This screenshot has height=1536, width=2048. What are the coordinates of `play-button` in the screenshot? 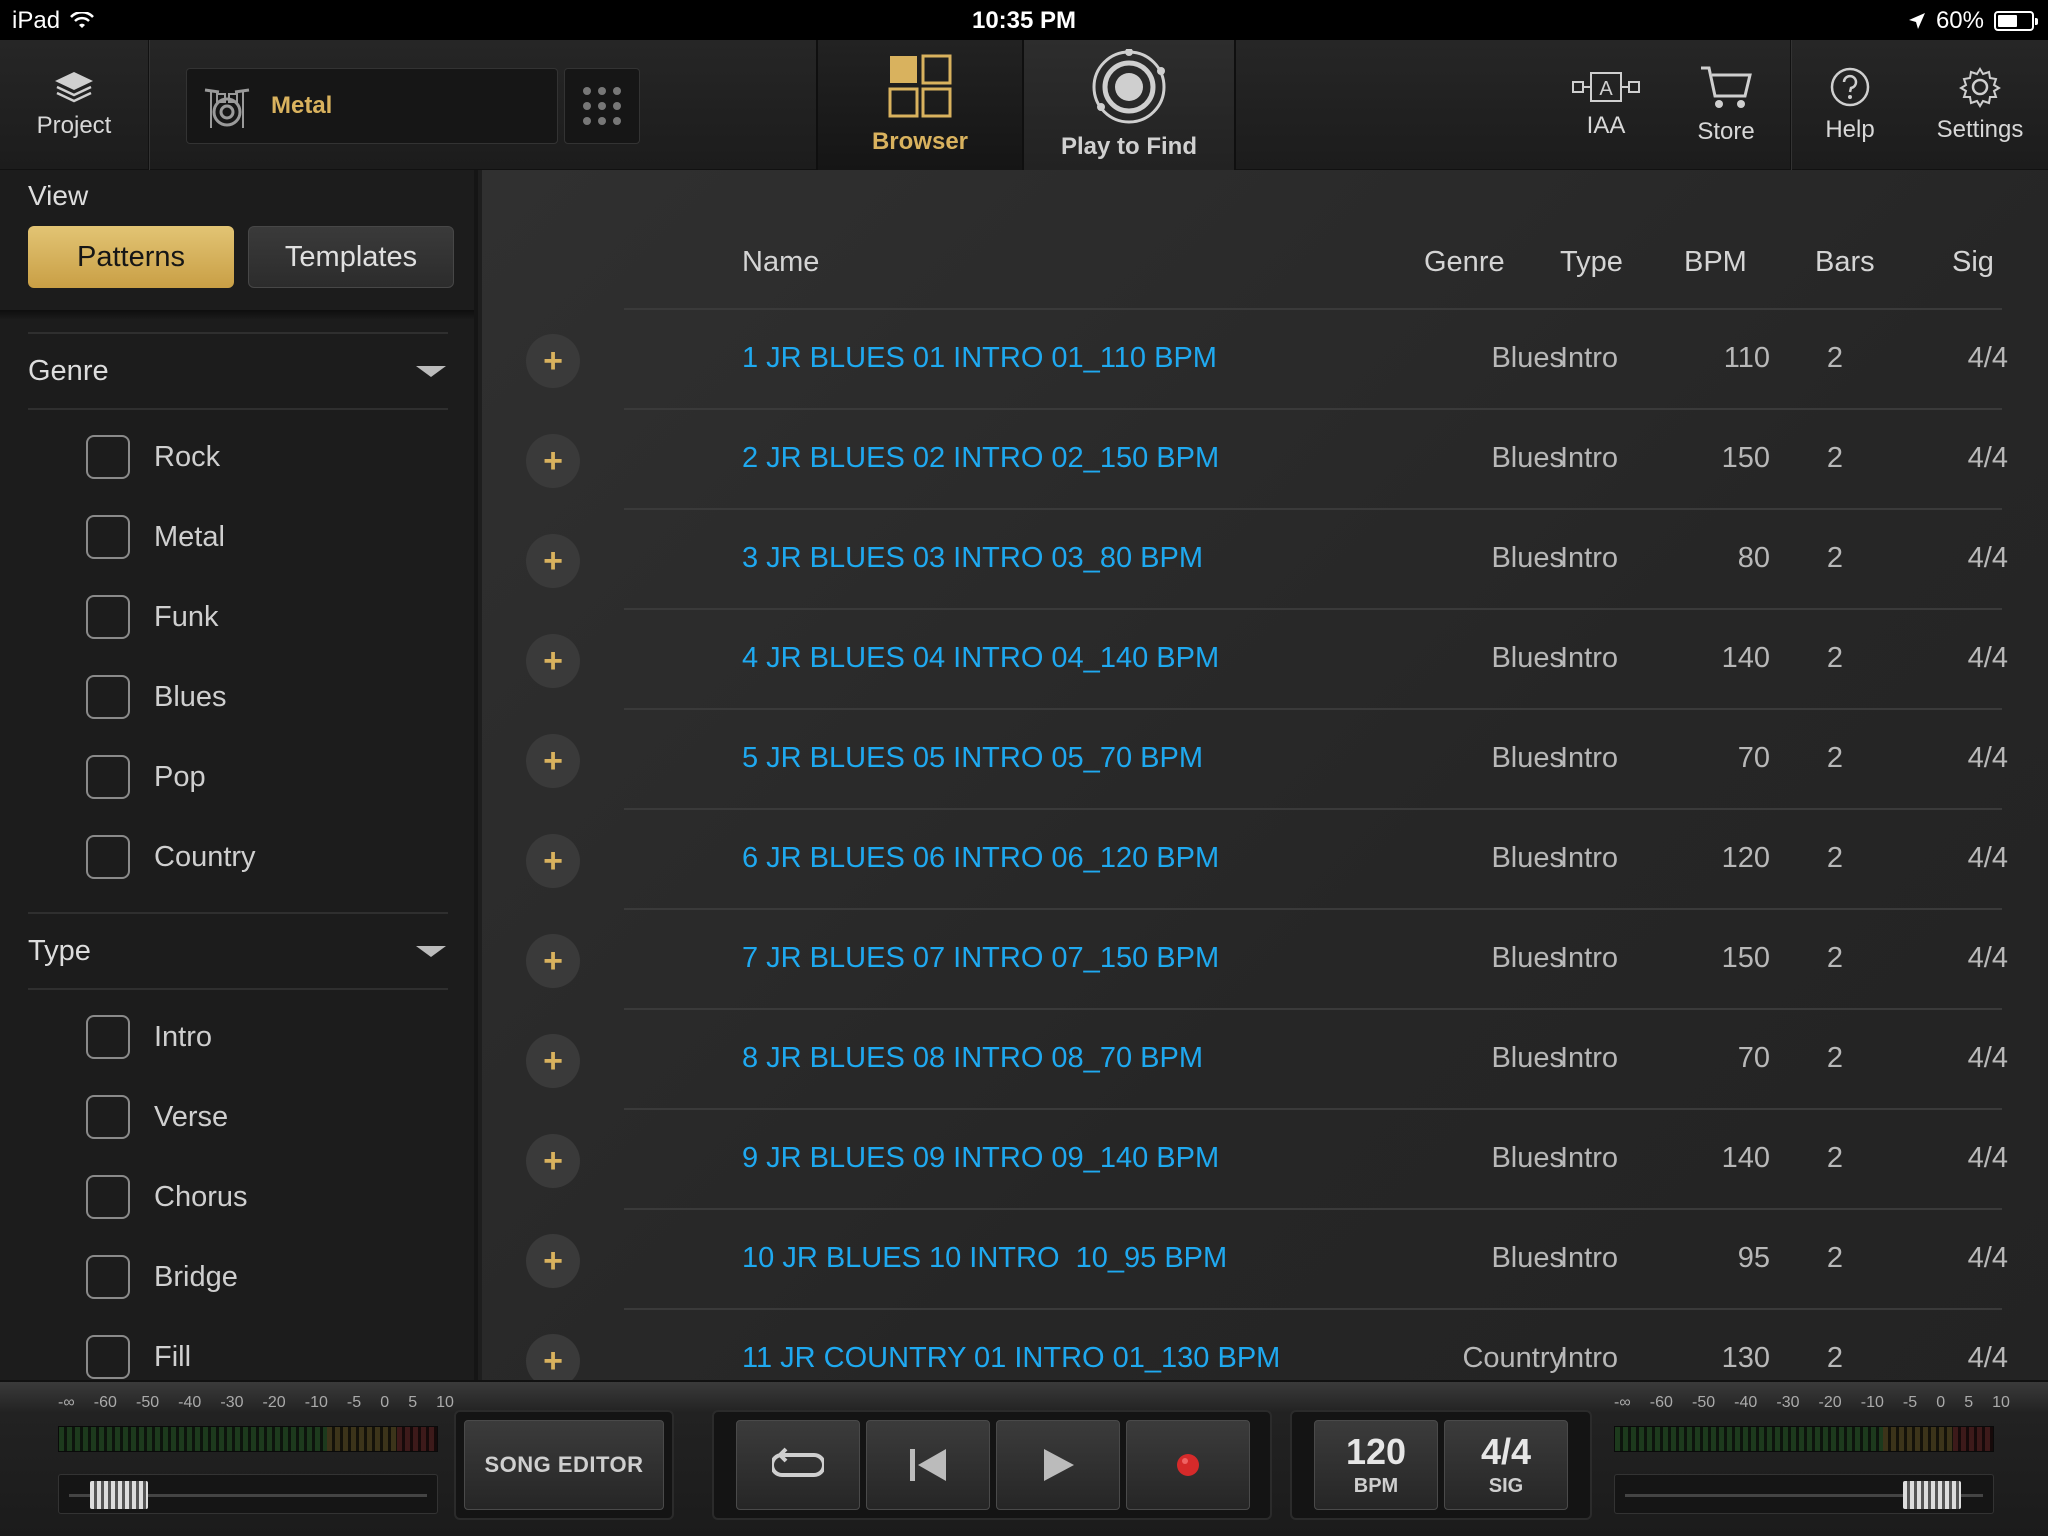 It's located at (1058, 1465).